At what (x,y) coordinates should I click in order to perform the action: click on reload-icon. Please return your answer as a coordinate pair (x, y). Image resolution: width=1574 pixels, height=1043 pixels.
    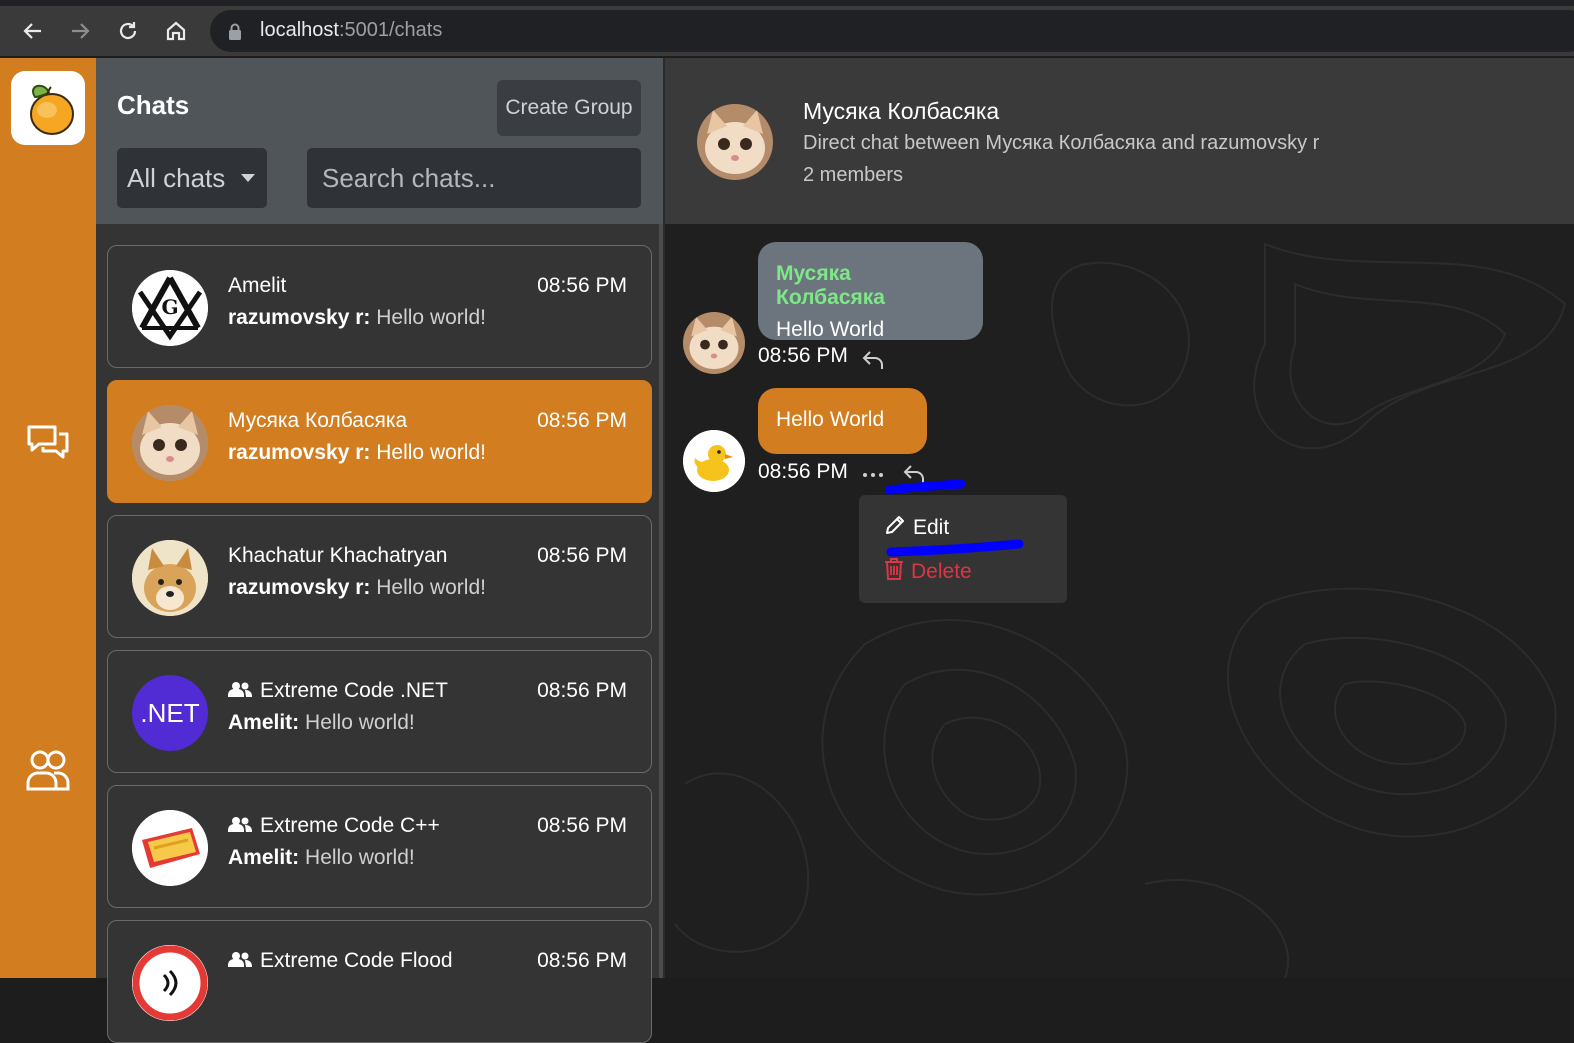
    Looking at the image, I should click on (128, 31).